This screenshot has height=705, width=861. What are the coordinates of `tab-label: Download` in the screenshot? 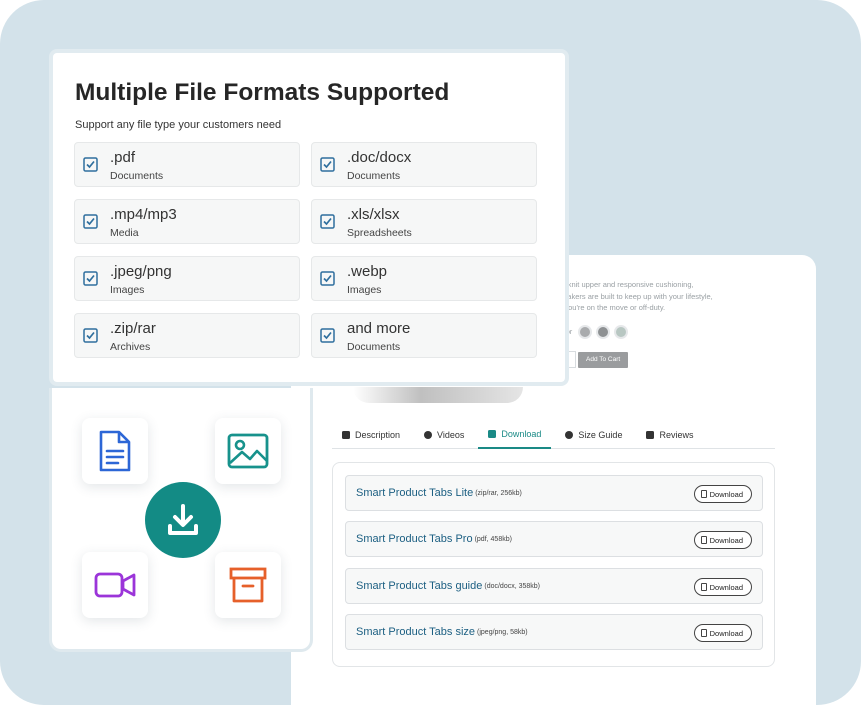 It's located at (521, 433).